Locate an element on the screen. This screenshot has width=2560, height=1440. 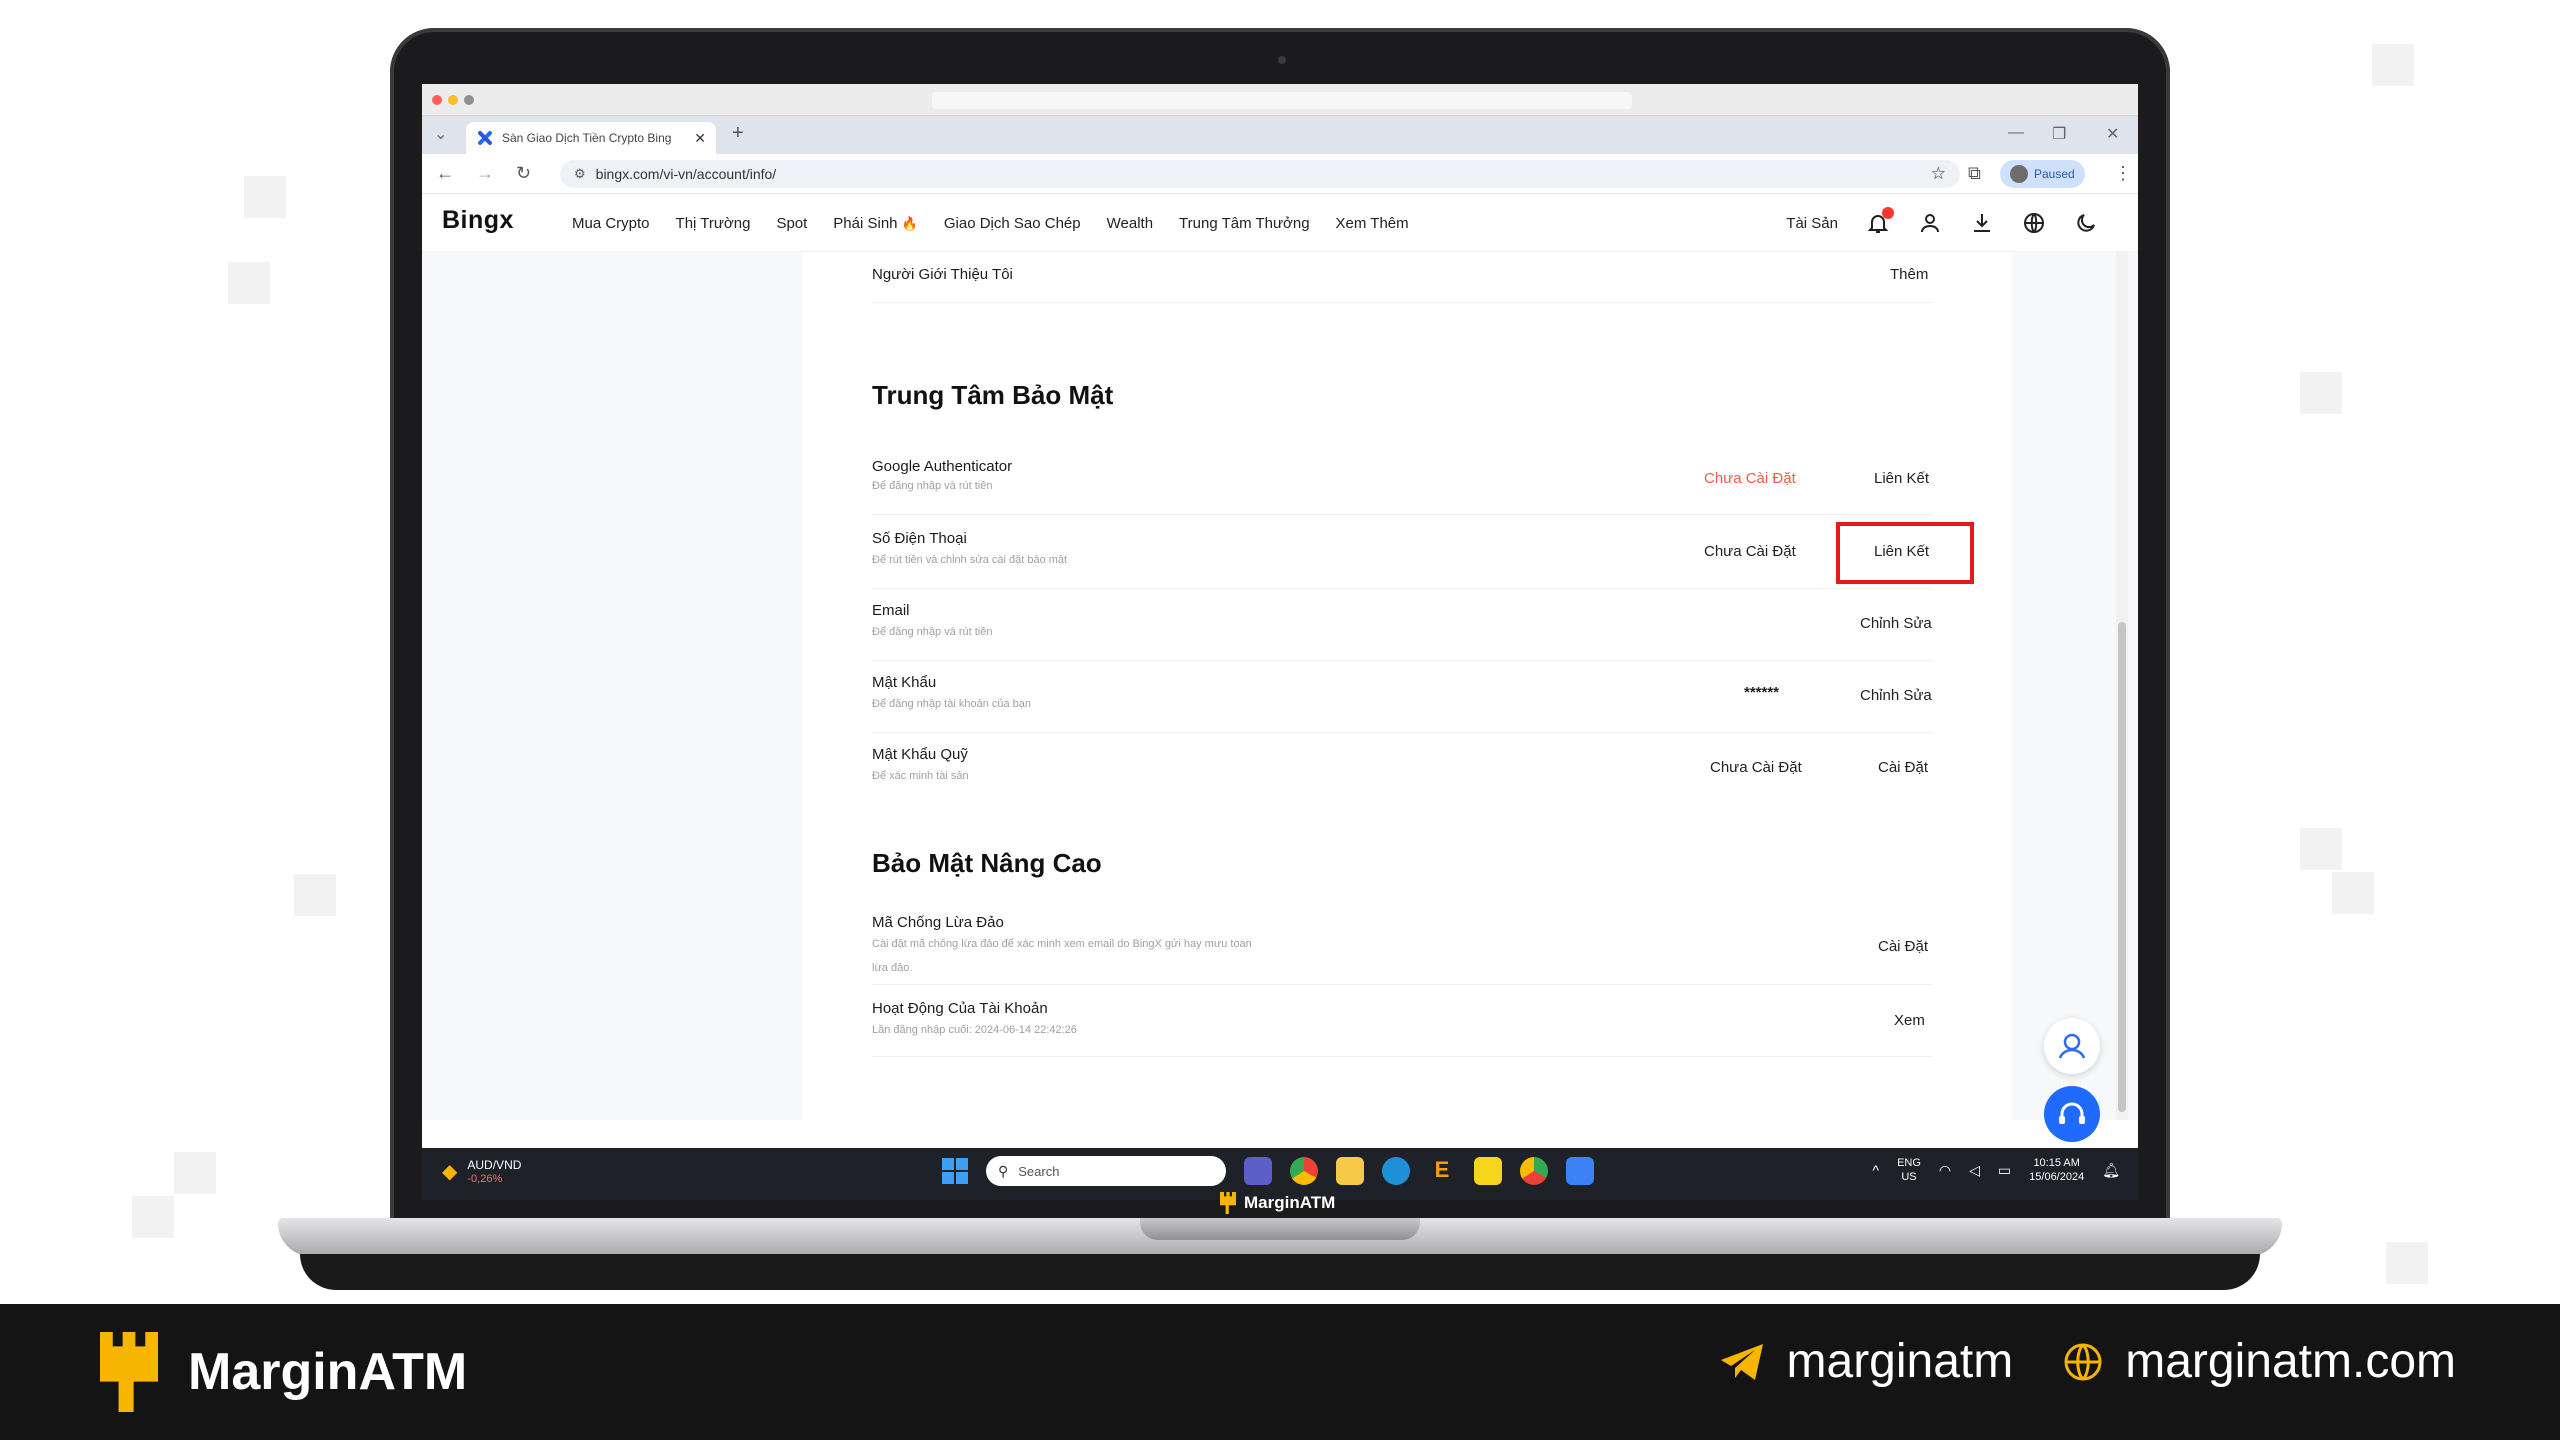
scrollbar-thumb is located at coordinates (2122, 867).